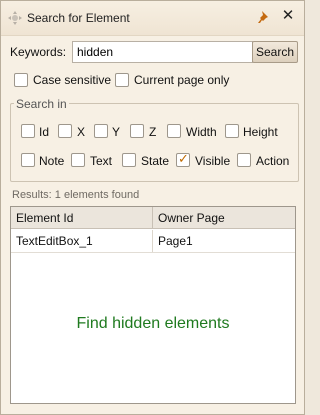 The image size is (320, 415). I want to click on case-sensitive-label: Case sensitive, so click(72, 80).